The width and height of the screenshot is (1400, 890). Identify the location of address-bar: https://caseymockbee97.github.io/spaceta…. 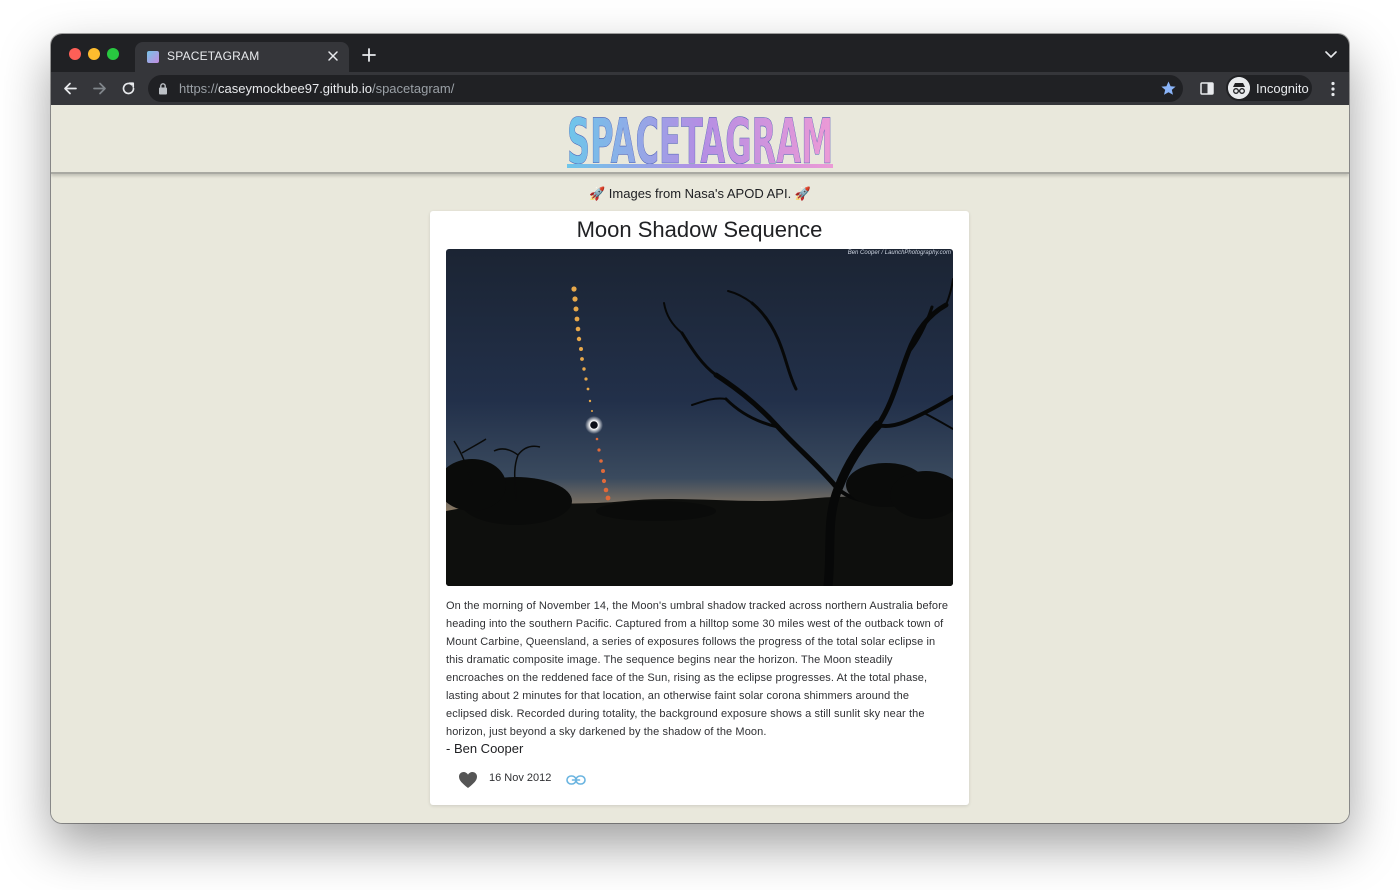
(665, 88).